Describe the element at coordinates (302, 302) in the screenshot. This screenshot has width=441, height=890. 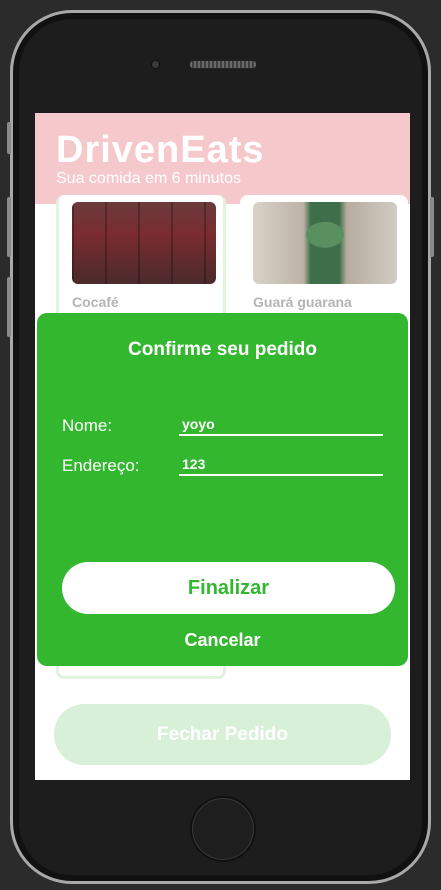
I see `product-name: Guará guarana` at that location.